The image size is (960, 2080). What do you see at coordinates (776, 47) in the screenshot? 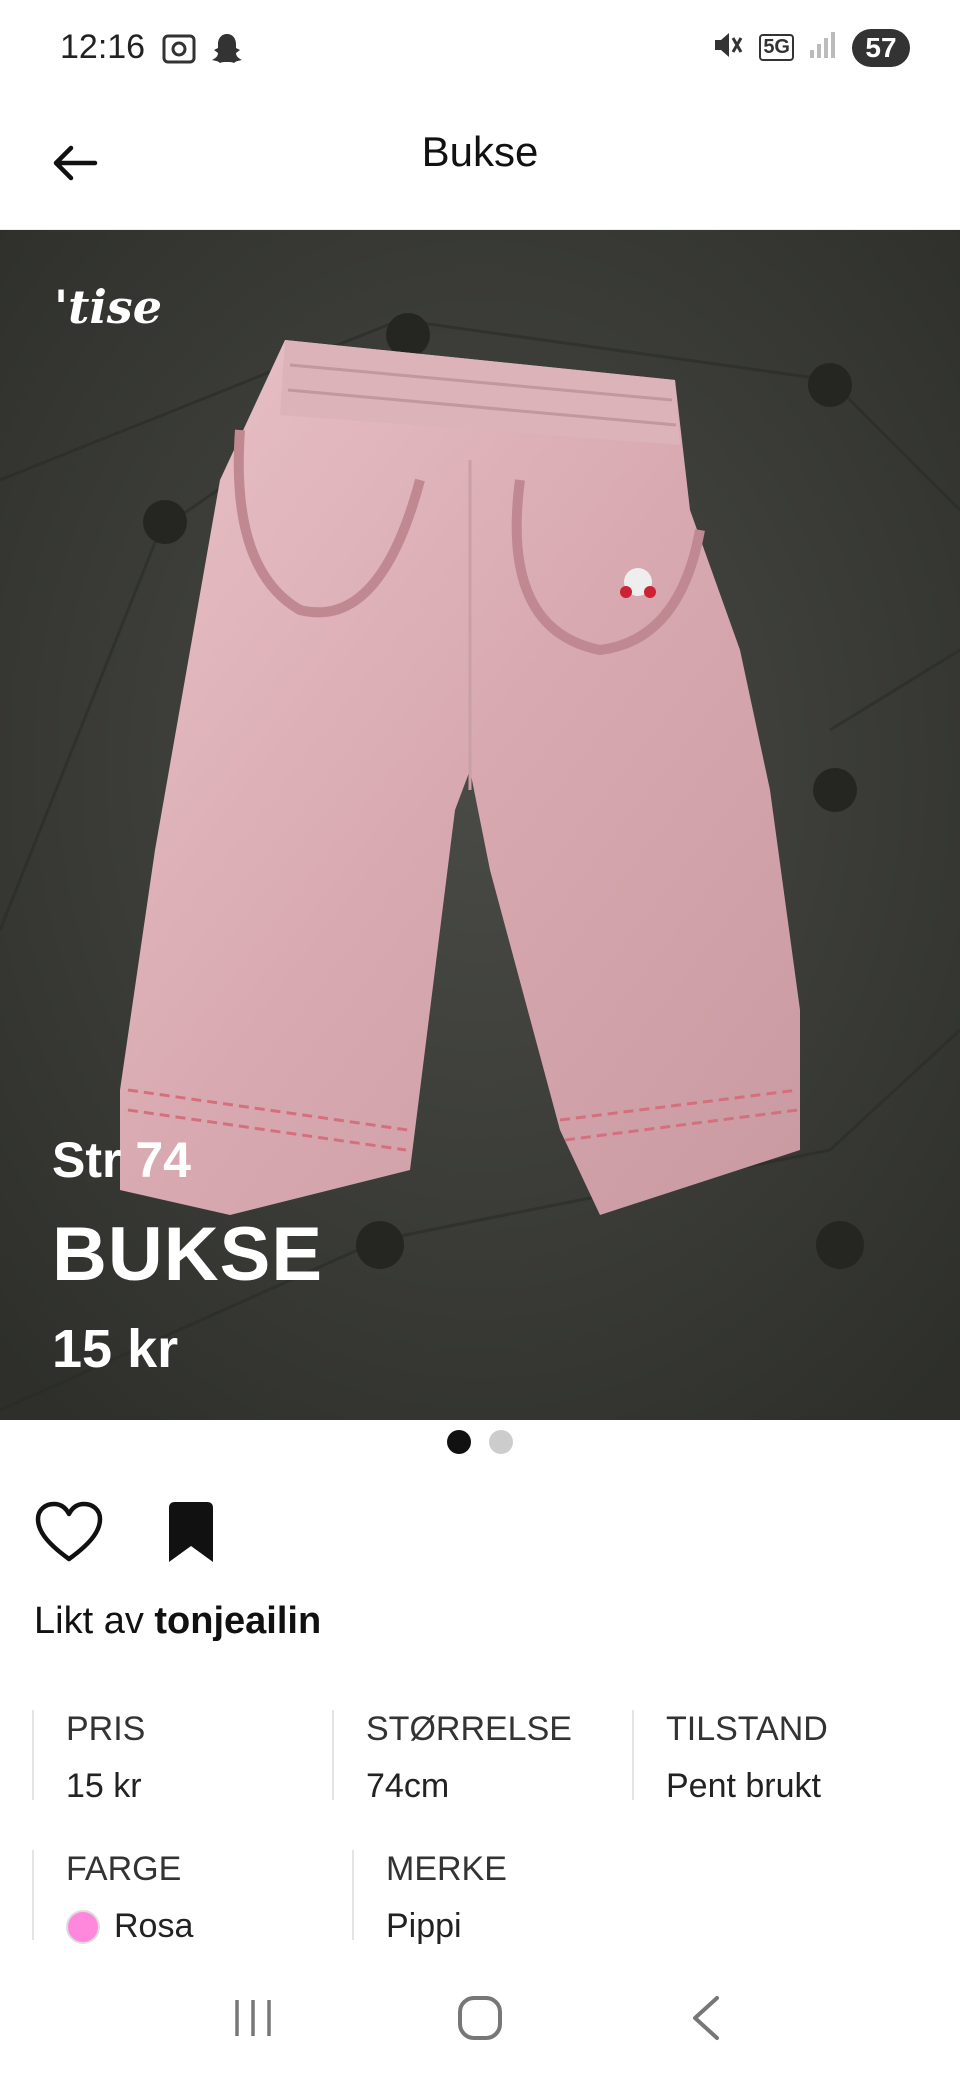
I see `5g-icon: 5G` at bounding box center [776, 47].